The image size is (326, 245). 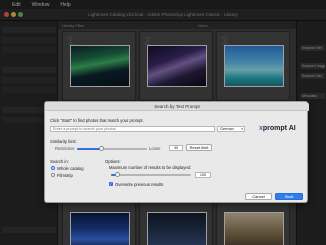 I want to click on options-label: Options:, so click(x=113, y=161).